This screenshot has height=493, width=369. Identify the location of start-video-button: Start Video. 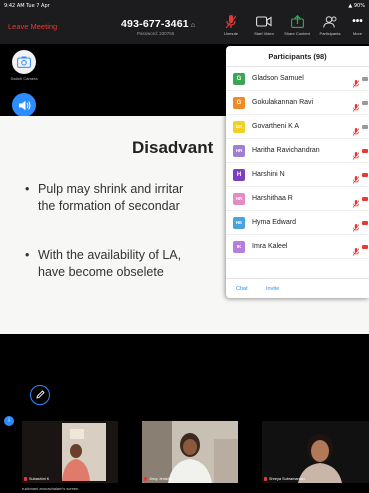
(264, 25).